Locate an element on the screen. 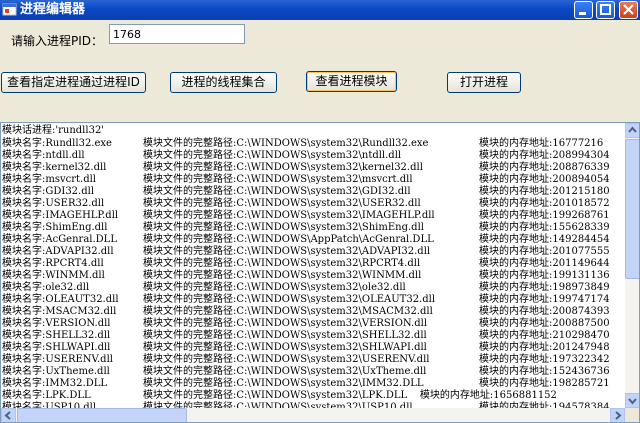 The width and height of the screenshot is (640, 423). window-title: 进程编辑器 is located at coordinates (53, 9).